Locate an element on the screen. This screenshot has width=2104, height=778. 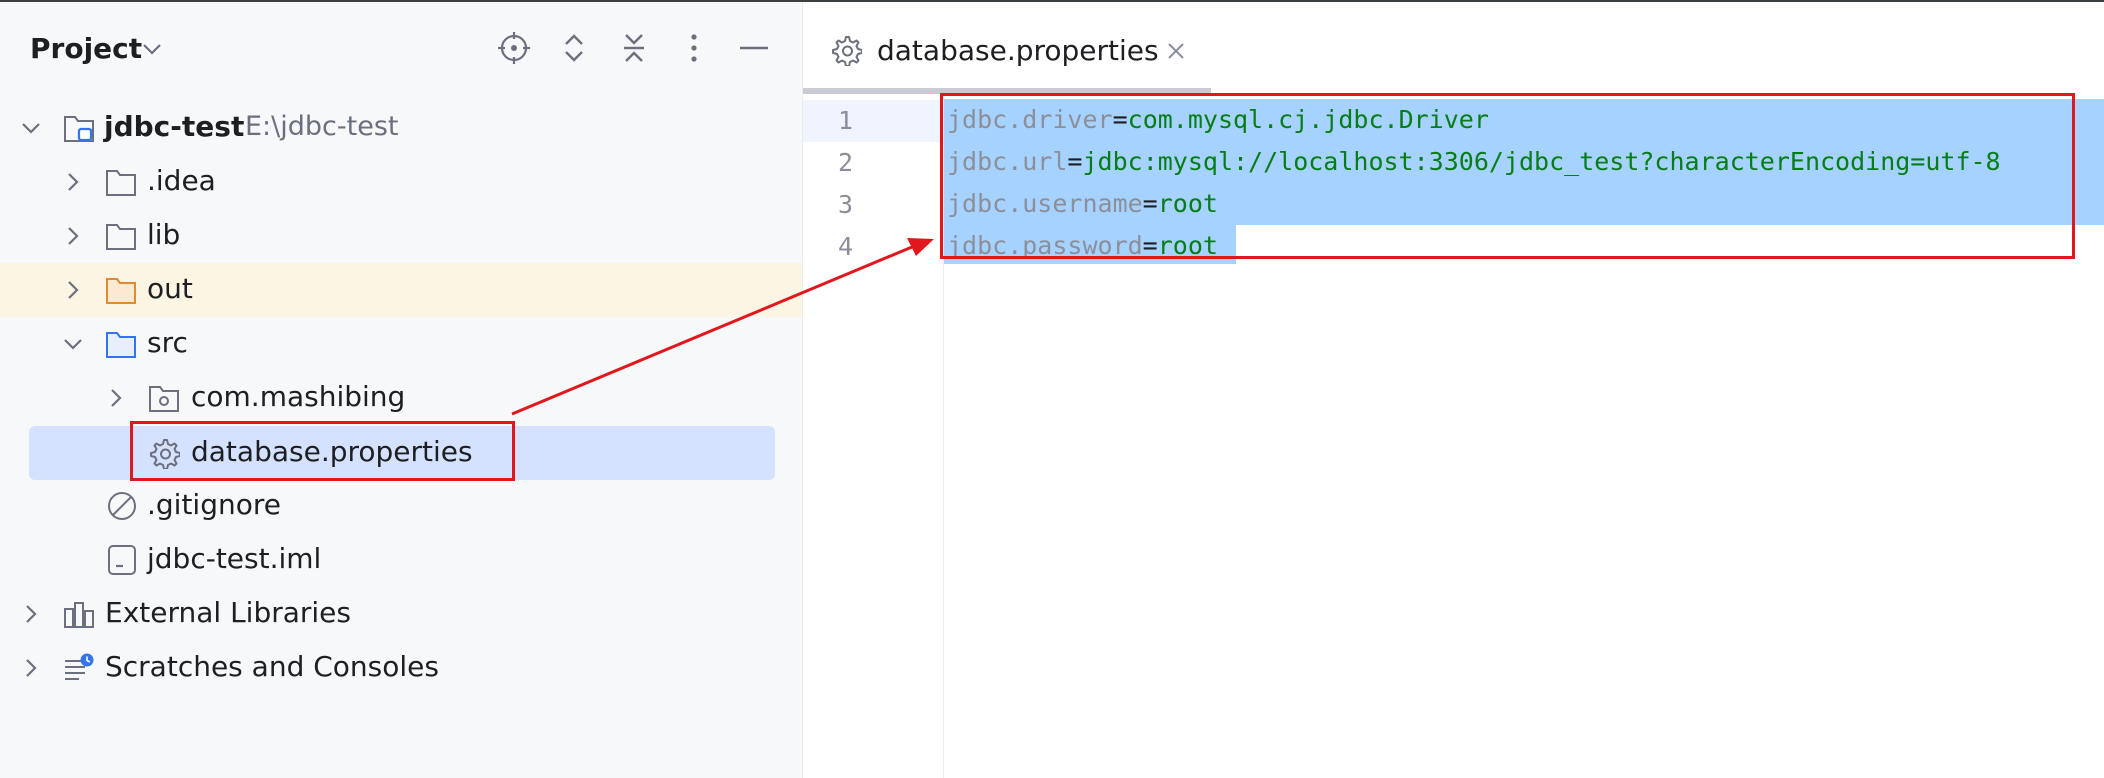
tree-item-scratches-and-consoles: Scratches and Consoles is located at coordinates (401, 668).